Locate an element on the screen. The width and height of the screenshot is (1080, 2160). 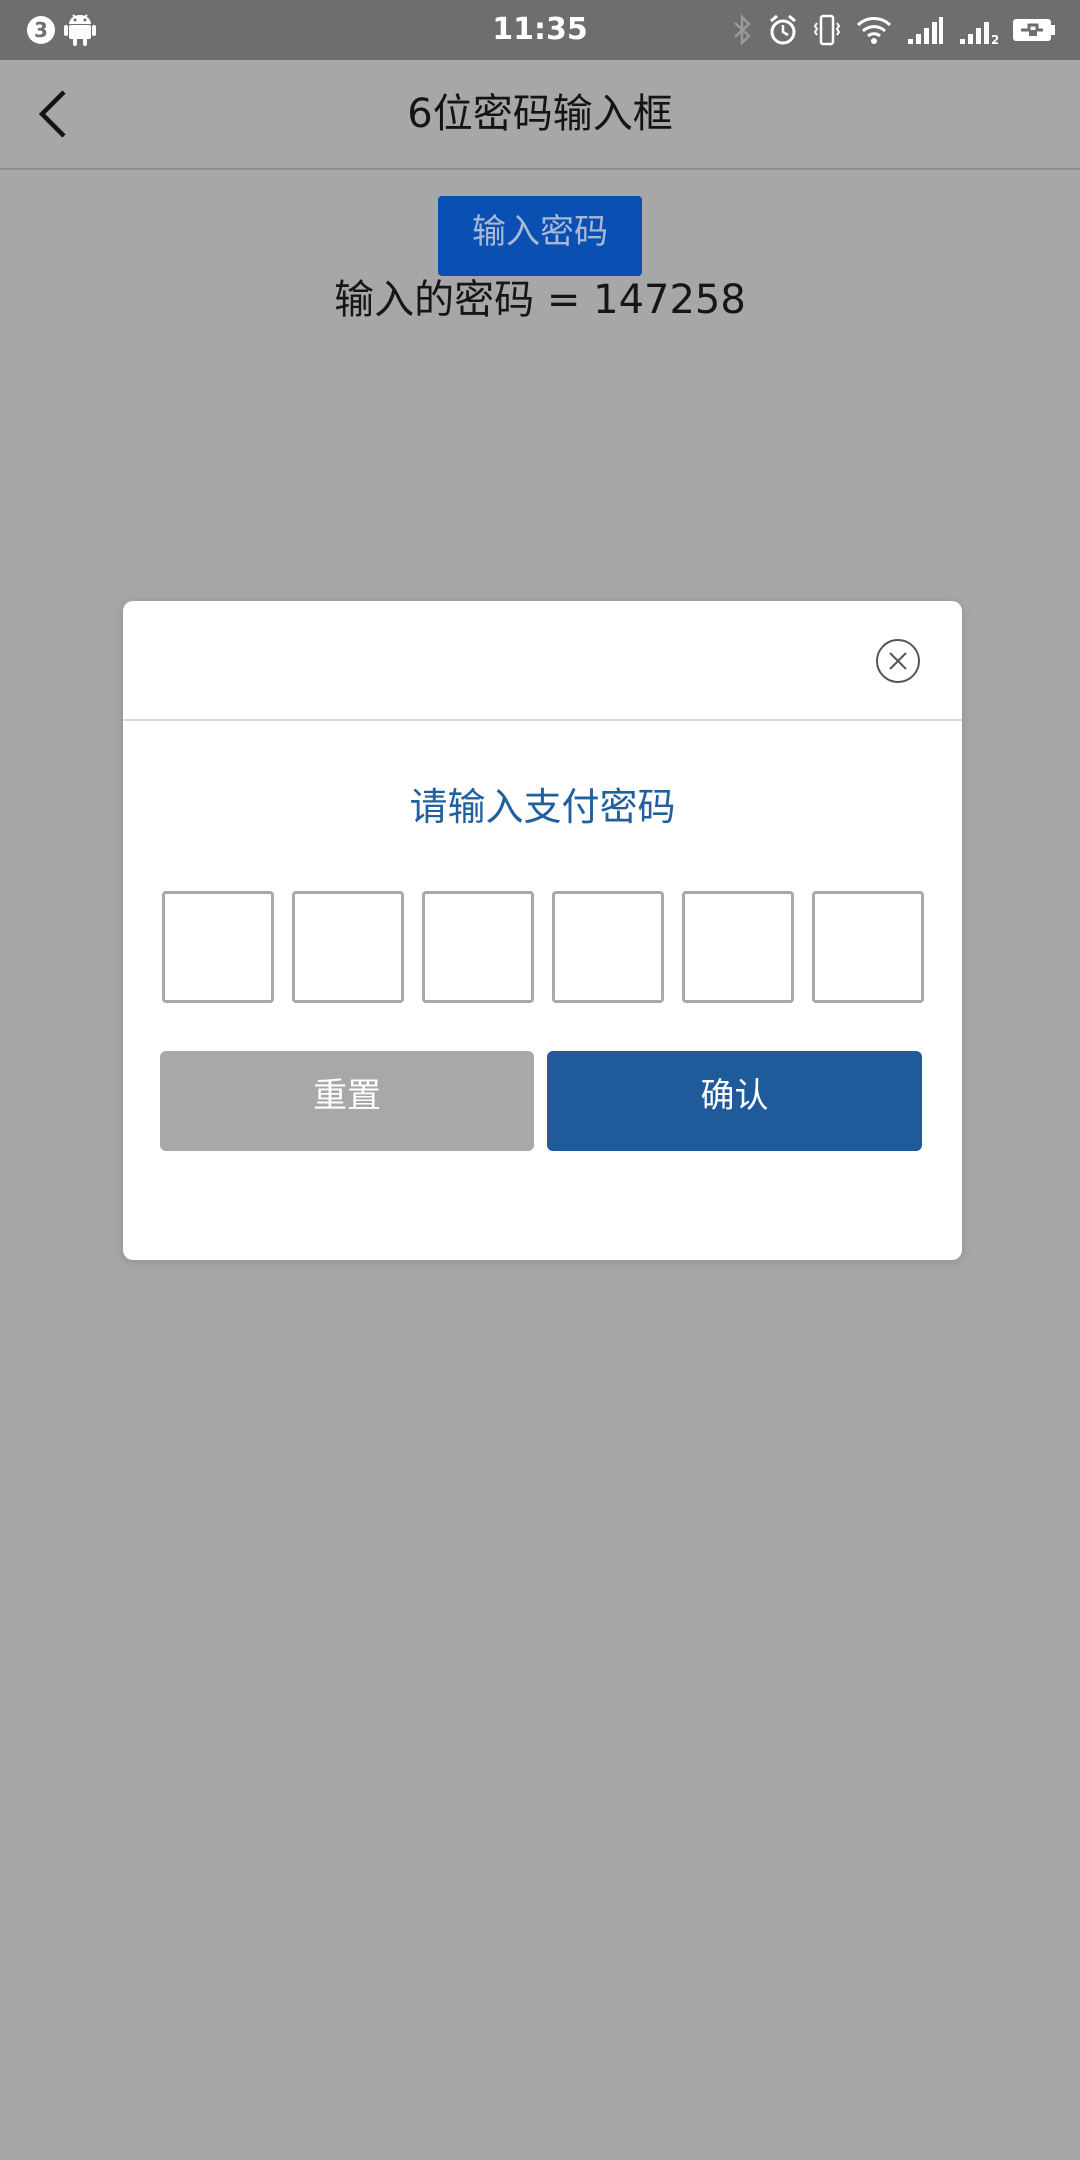
signal-icon is located at coordinates (925, 30).